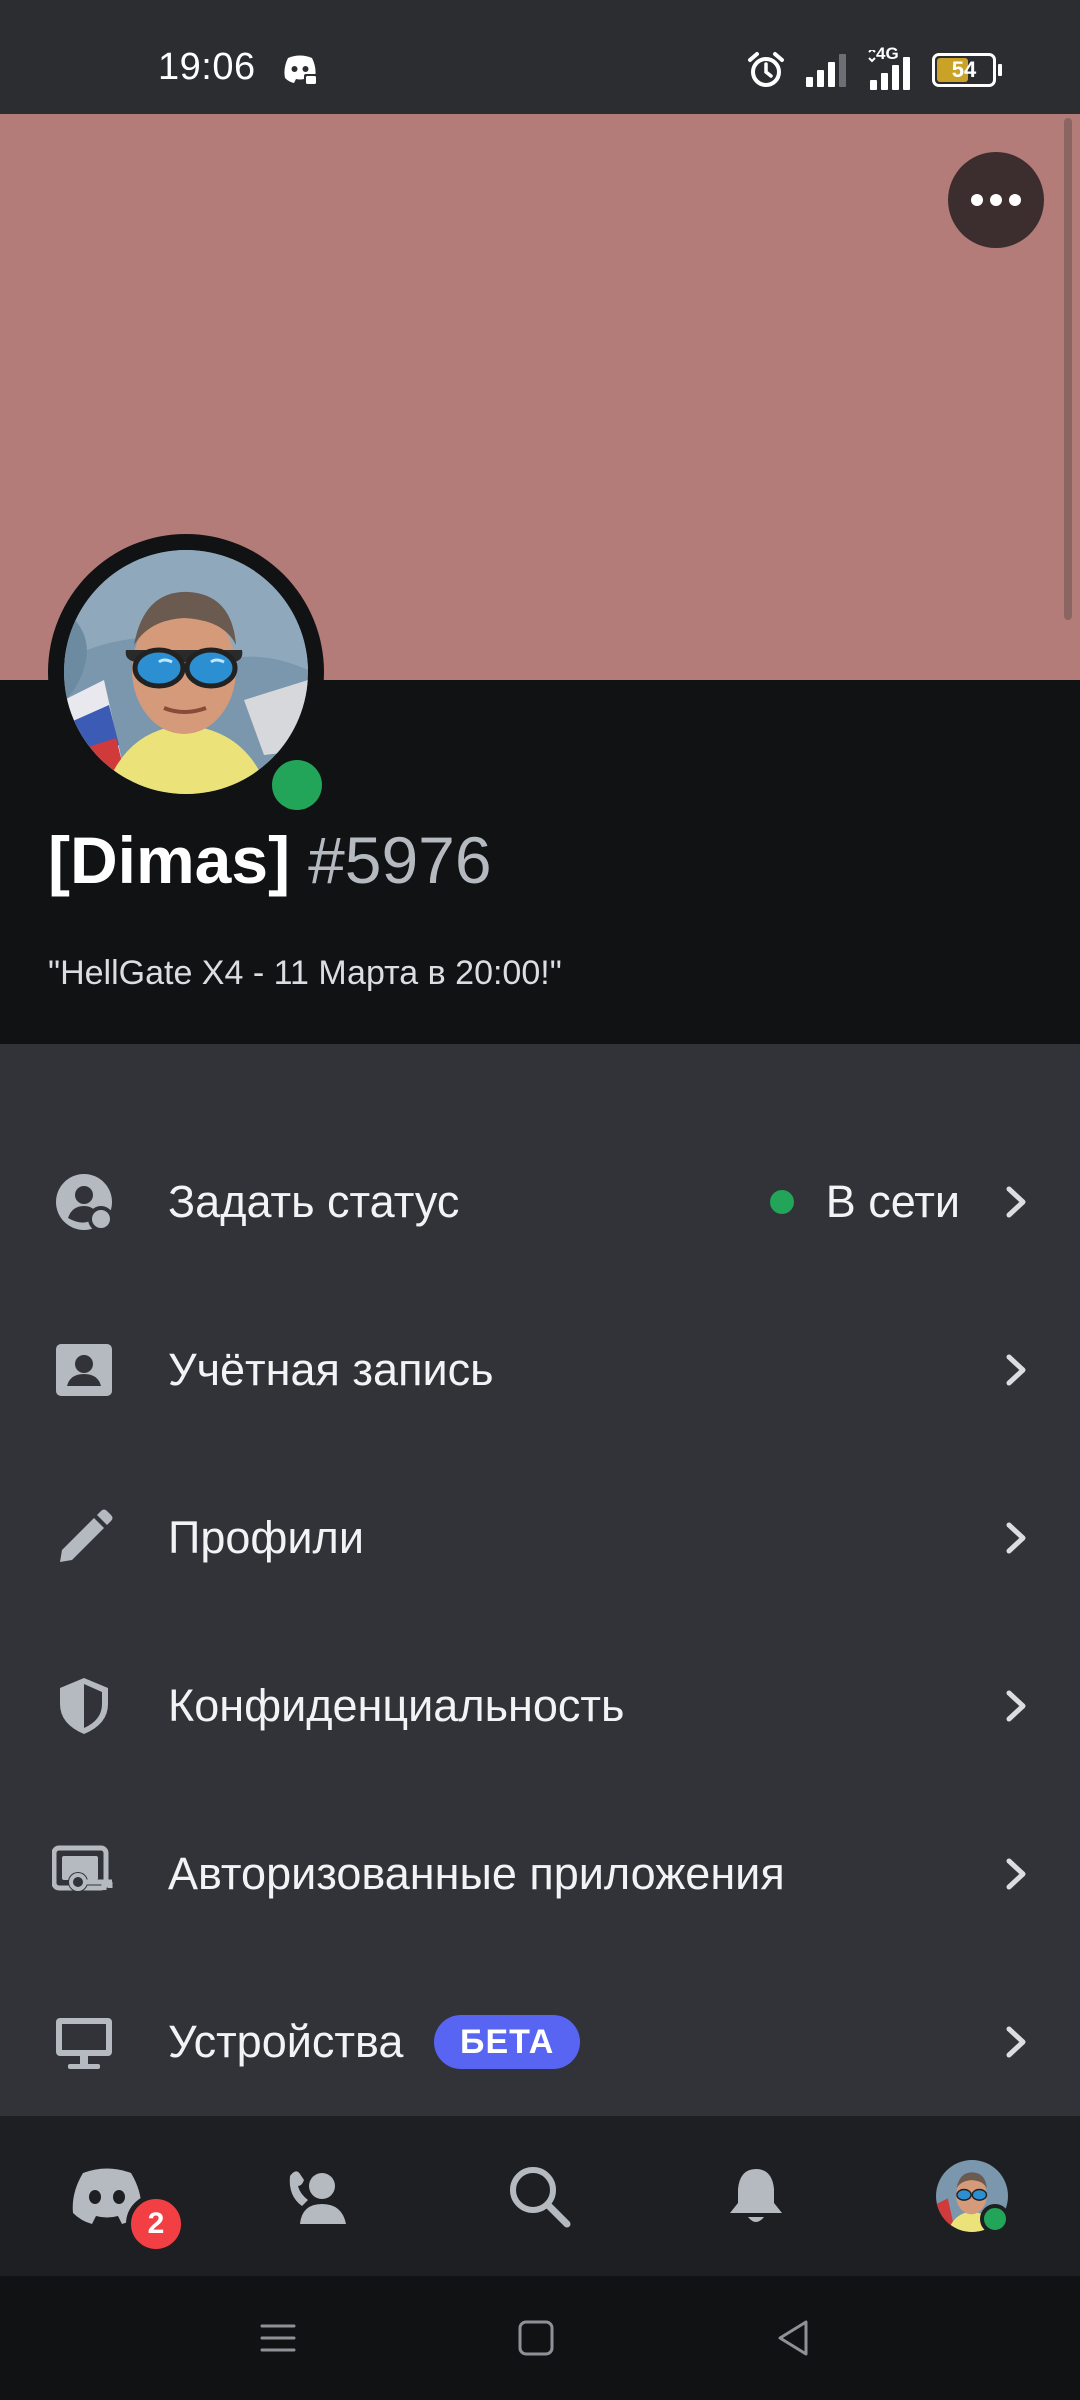  I want to click on discriminator: #5976, so click(400, 860).